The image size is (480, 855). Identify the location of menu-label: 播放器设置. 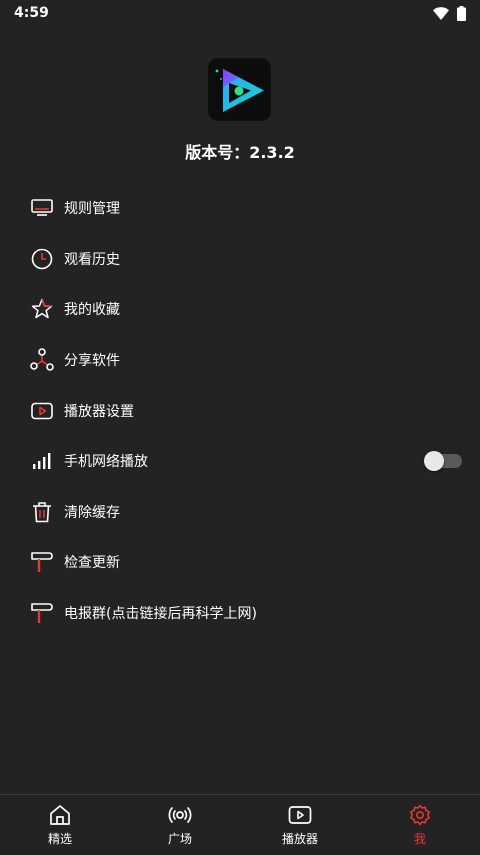
(99, 411).